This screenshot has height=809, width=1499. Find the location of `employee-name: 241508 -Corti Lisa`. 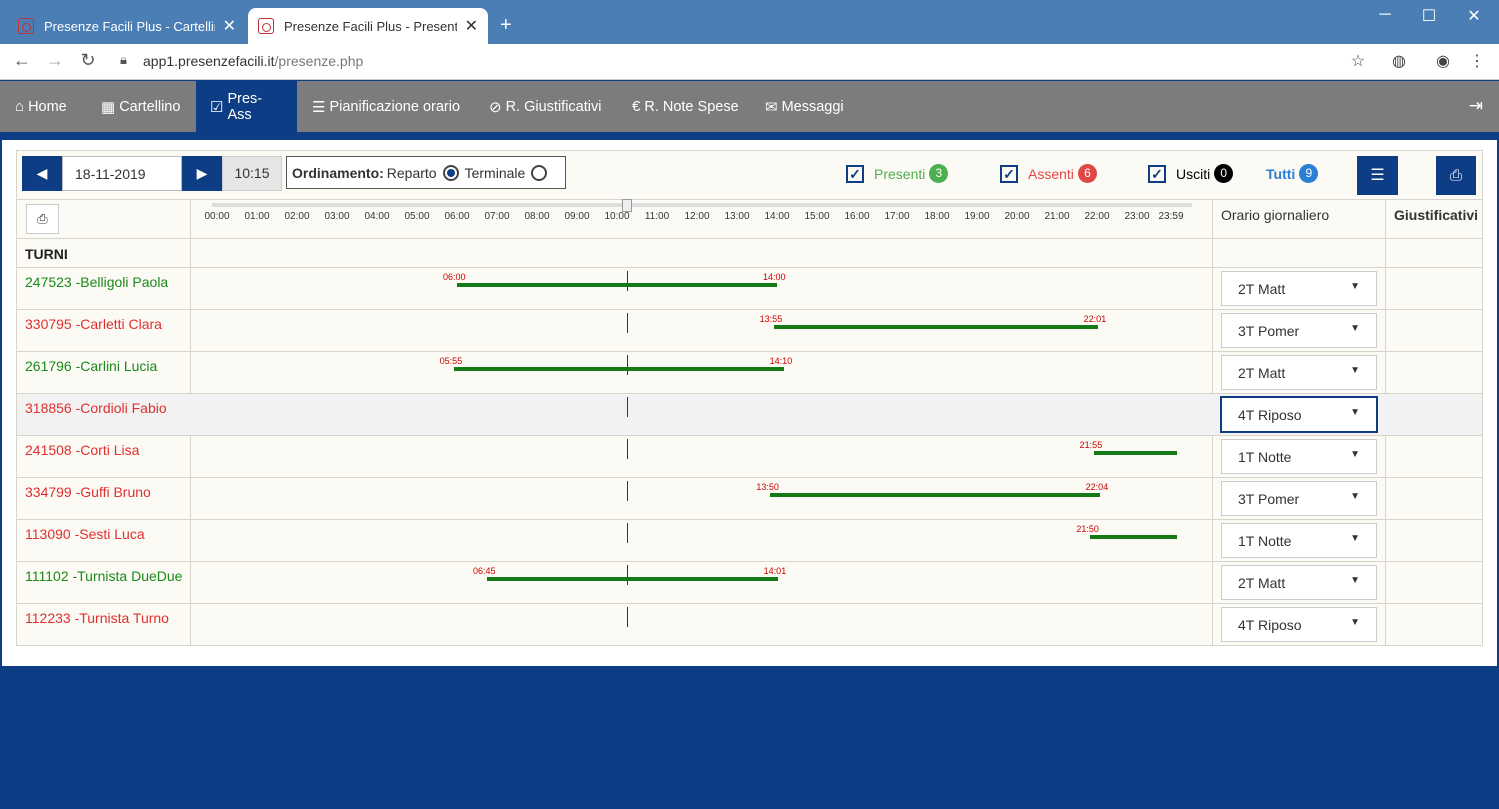

employee-name: 241508 -Corti Lisa is located at coordinates (82, 450).